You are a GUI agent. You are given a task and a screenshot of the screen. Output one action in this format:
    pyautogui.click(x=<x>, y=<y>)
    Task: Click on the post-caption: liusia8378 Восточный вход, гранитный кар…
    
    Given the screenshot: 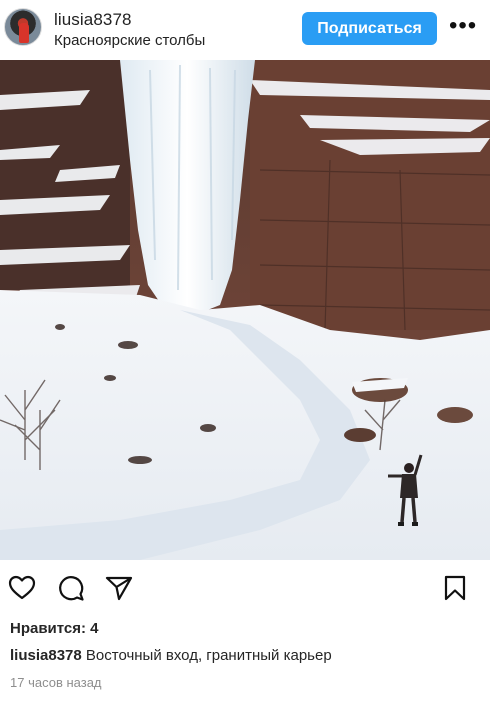 What is the action you would take?
    pyautogui.click(x=171, y=655)
    